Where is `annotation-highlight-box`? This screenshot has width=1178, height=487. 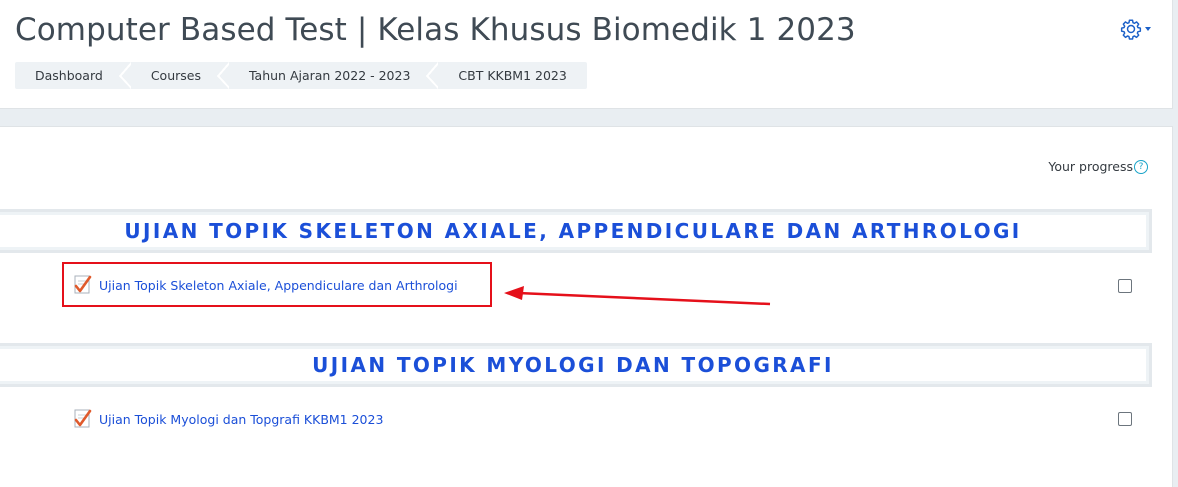 annotation-highlight-box is located at coordinates (277, 284).